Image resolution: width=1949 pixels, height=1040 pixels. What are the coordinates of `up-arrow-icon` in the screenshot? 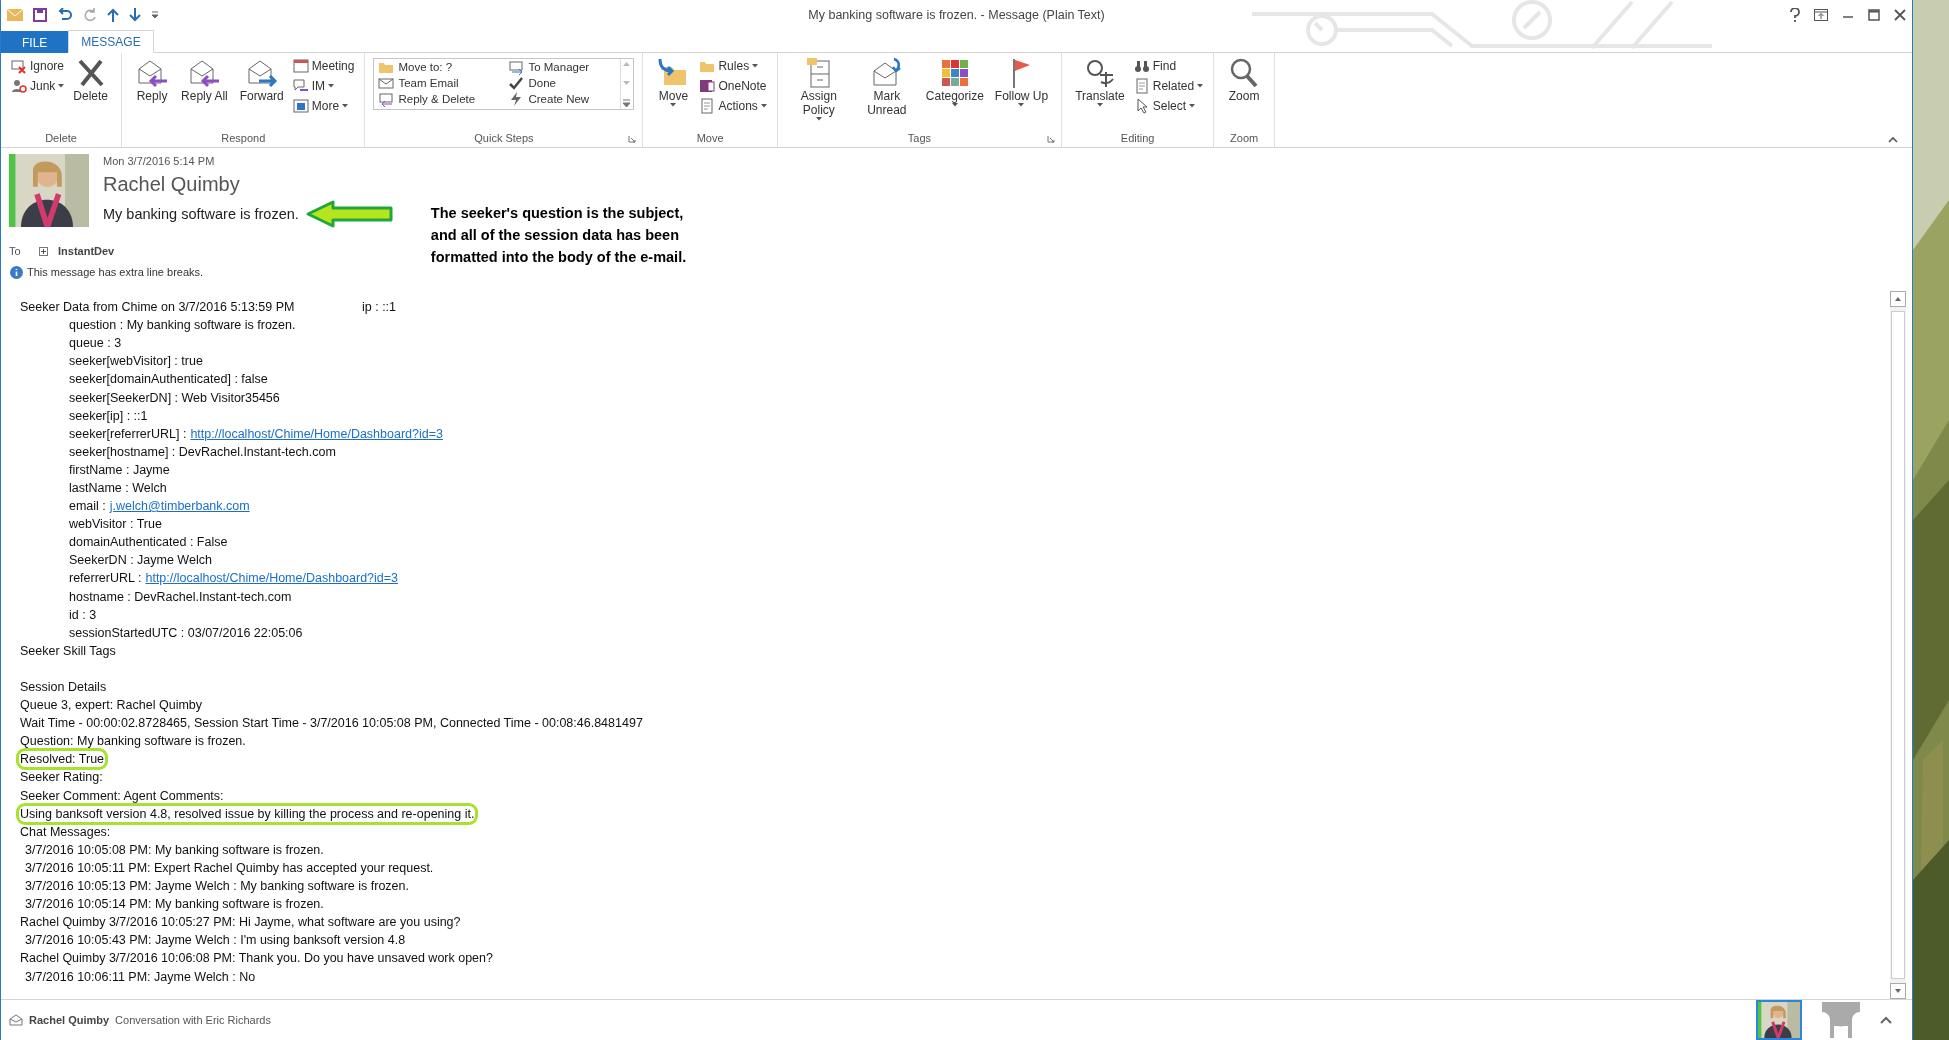 It's located at (113, 15).